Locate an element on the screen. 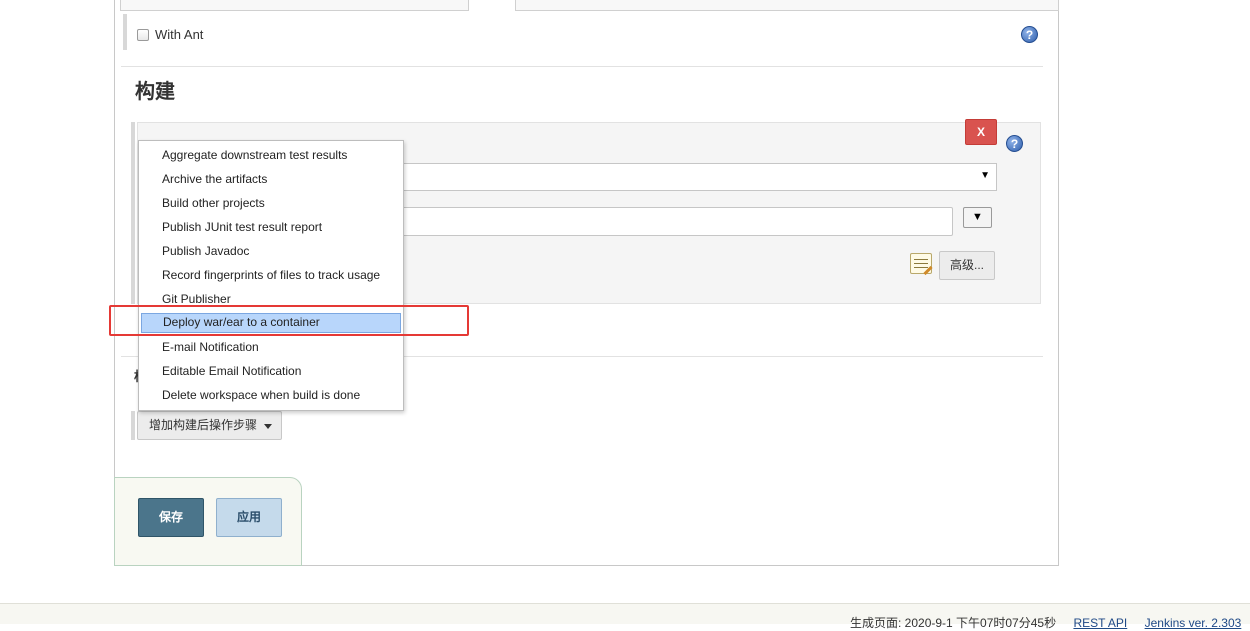  menu-item-aggregate-test-results: Aggregate downstream test results is located at coordinates (271, 155).